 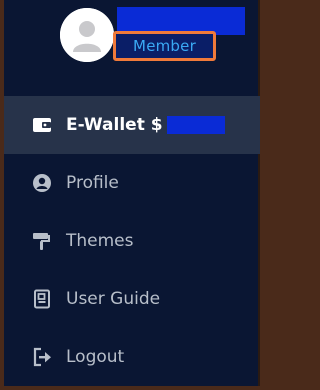 I want to click on sidebar-item-label: Profile, so click(x=92, y=183).